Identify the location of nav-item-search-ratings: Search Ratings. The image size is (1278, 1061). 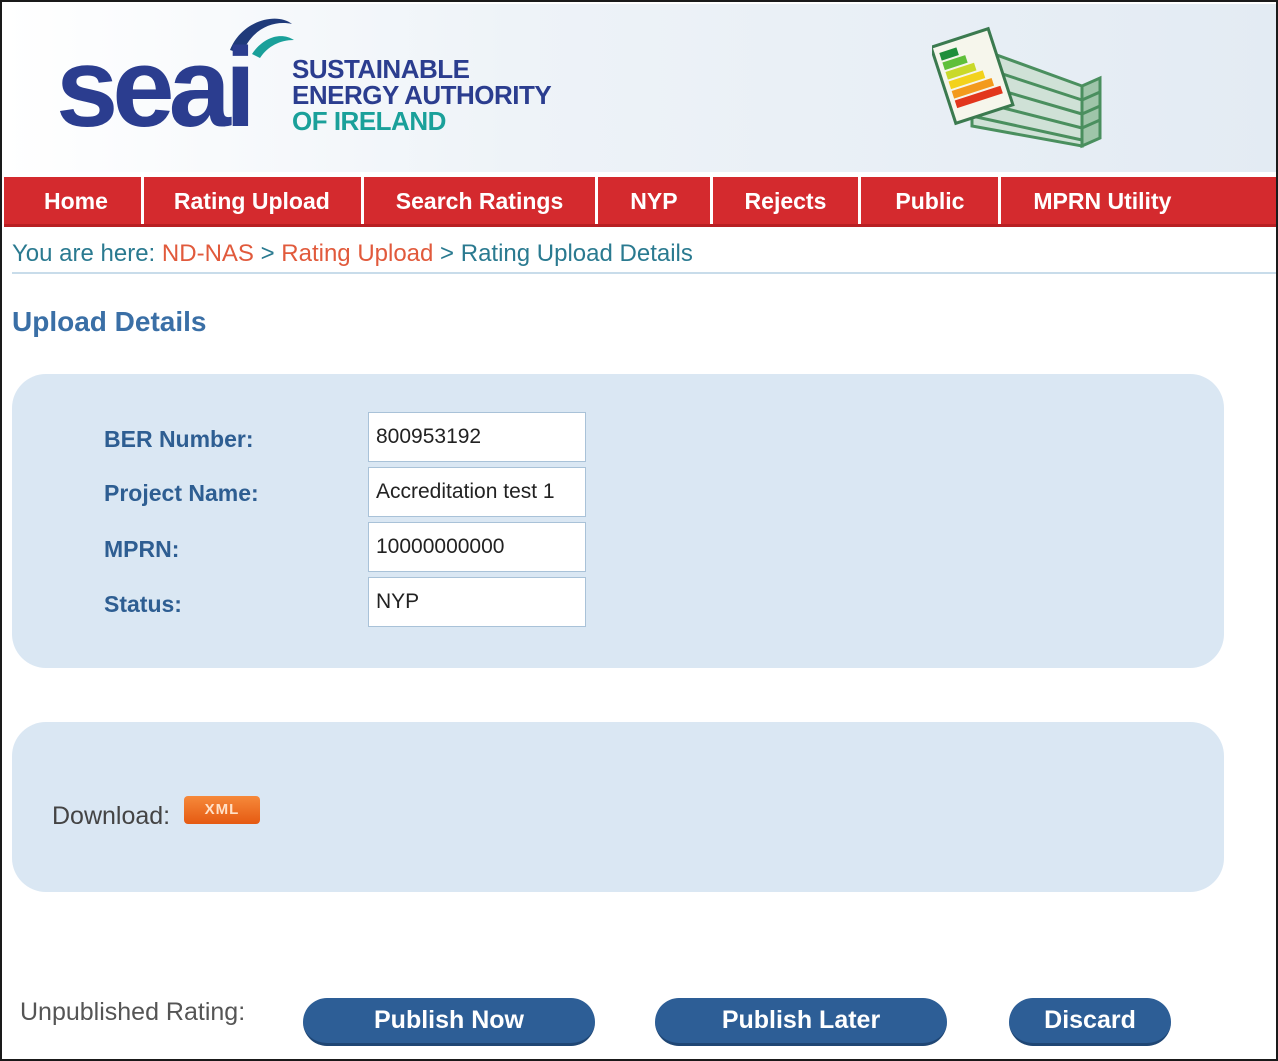
(479, 200).